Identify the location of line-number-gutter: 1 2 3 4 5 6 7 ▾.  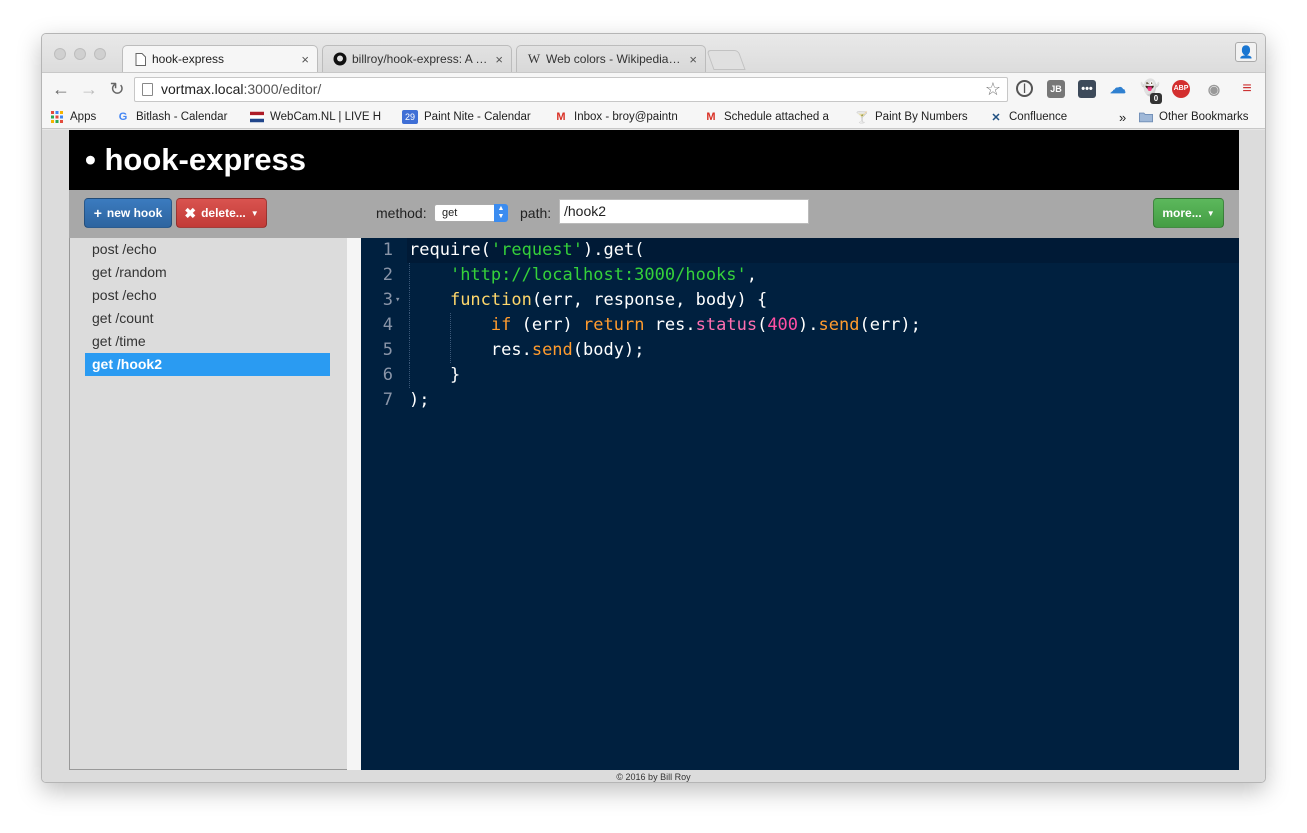
(384, 504).